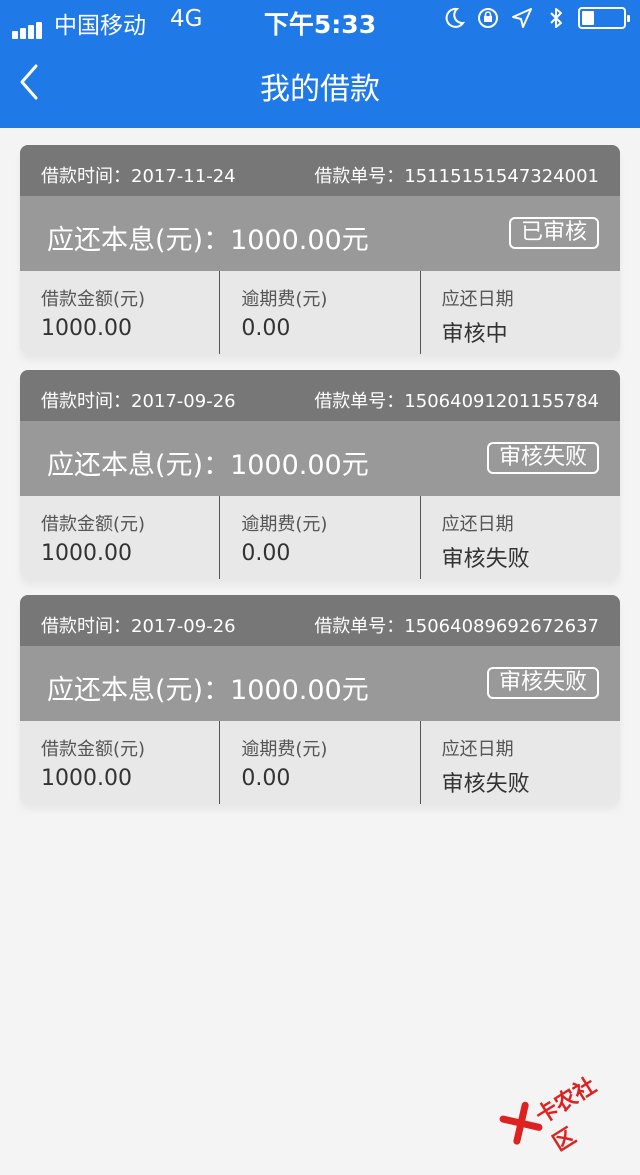  I want to click on loan-card-header: 借款时间：2017-09-26 借款单号：15064091201155784, so click(320, 395).